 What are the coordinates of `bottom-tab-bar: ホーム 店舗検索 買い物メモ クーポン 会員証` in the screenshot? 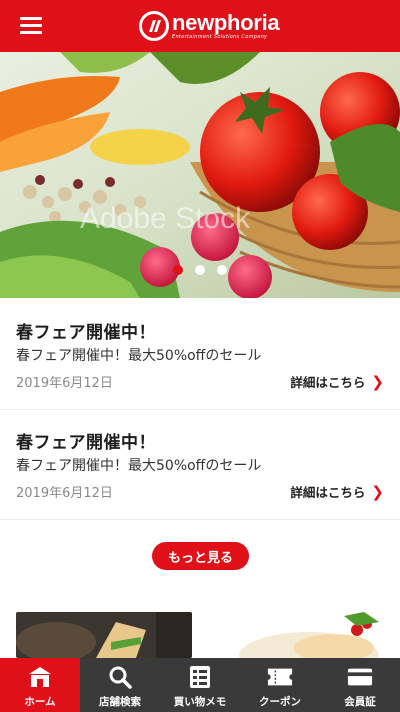 It's located at (200, 685).